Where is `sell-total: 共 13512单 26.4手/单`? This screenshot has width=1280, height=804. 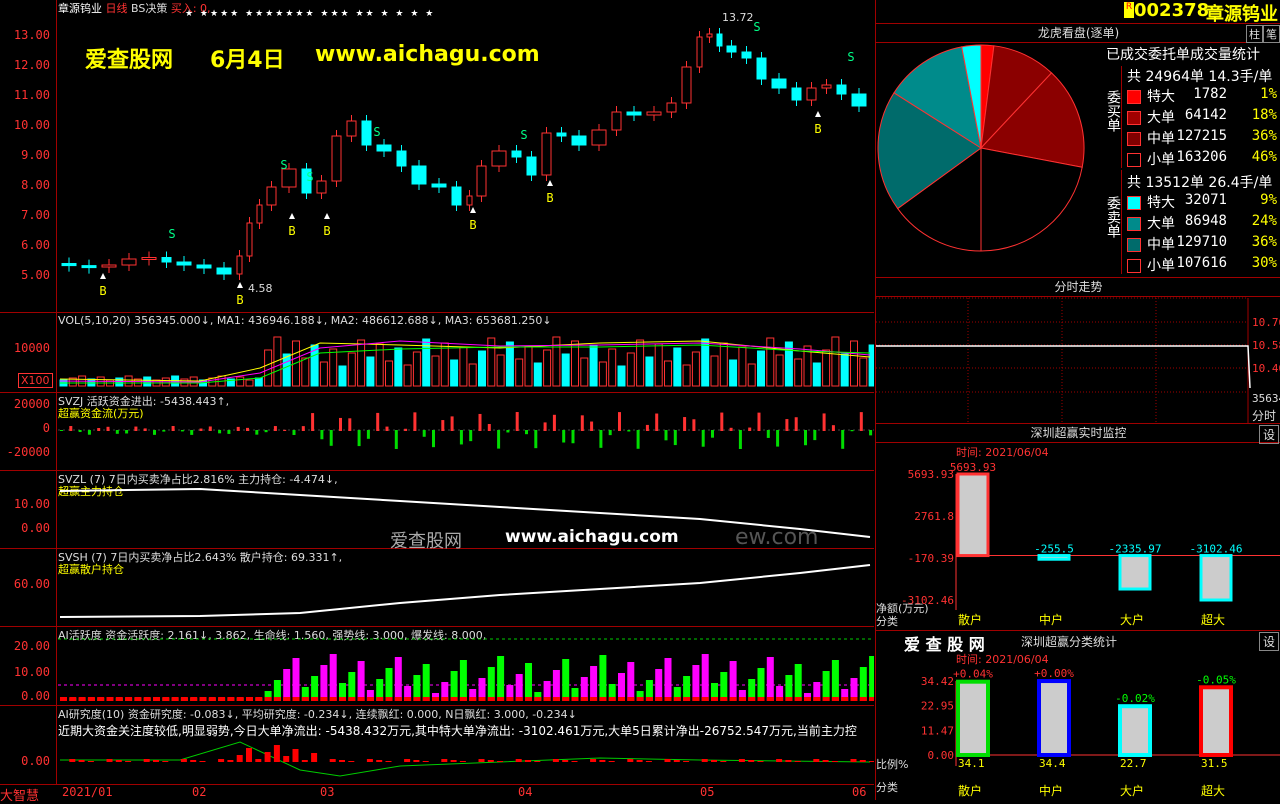
sell-total: 共 13512单 26.4手/单 is located at coordinates (1200, 183).